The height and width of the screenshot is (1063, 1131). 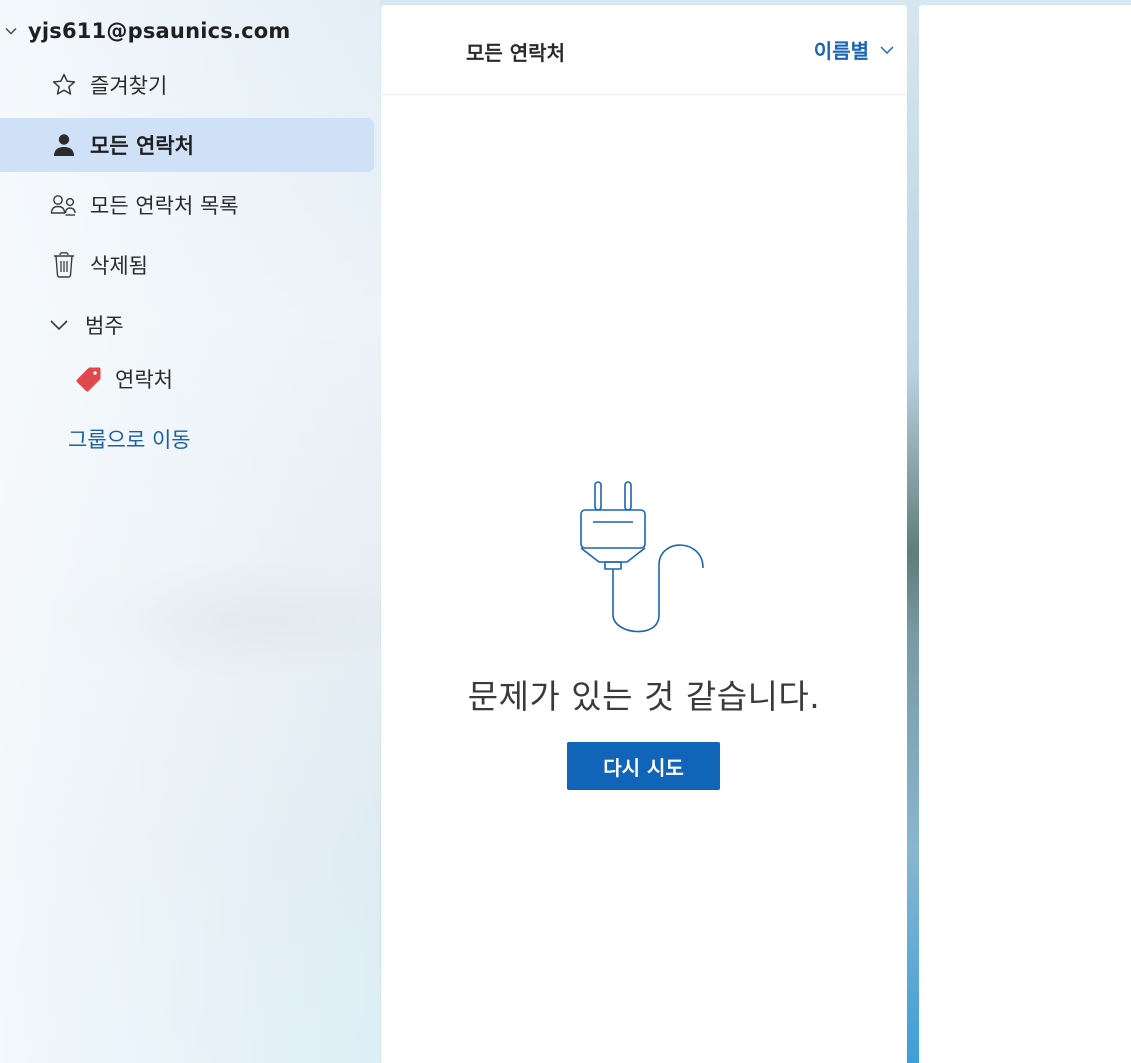 What do you see at coordinates (64, 265) in the screenshot?
I see `trash-icon` at bounding box center [64, 265].